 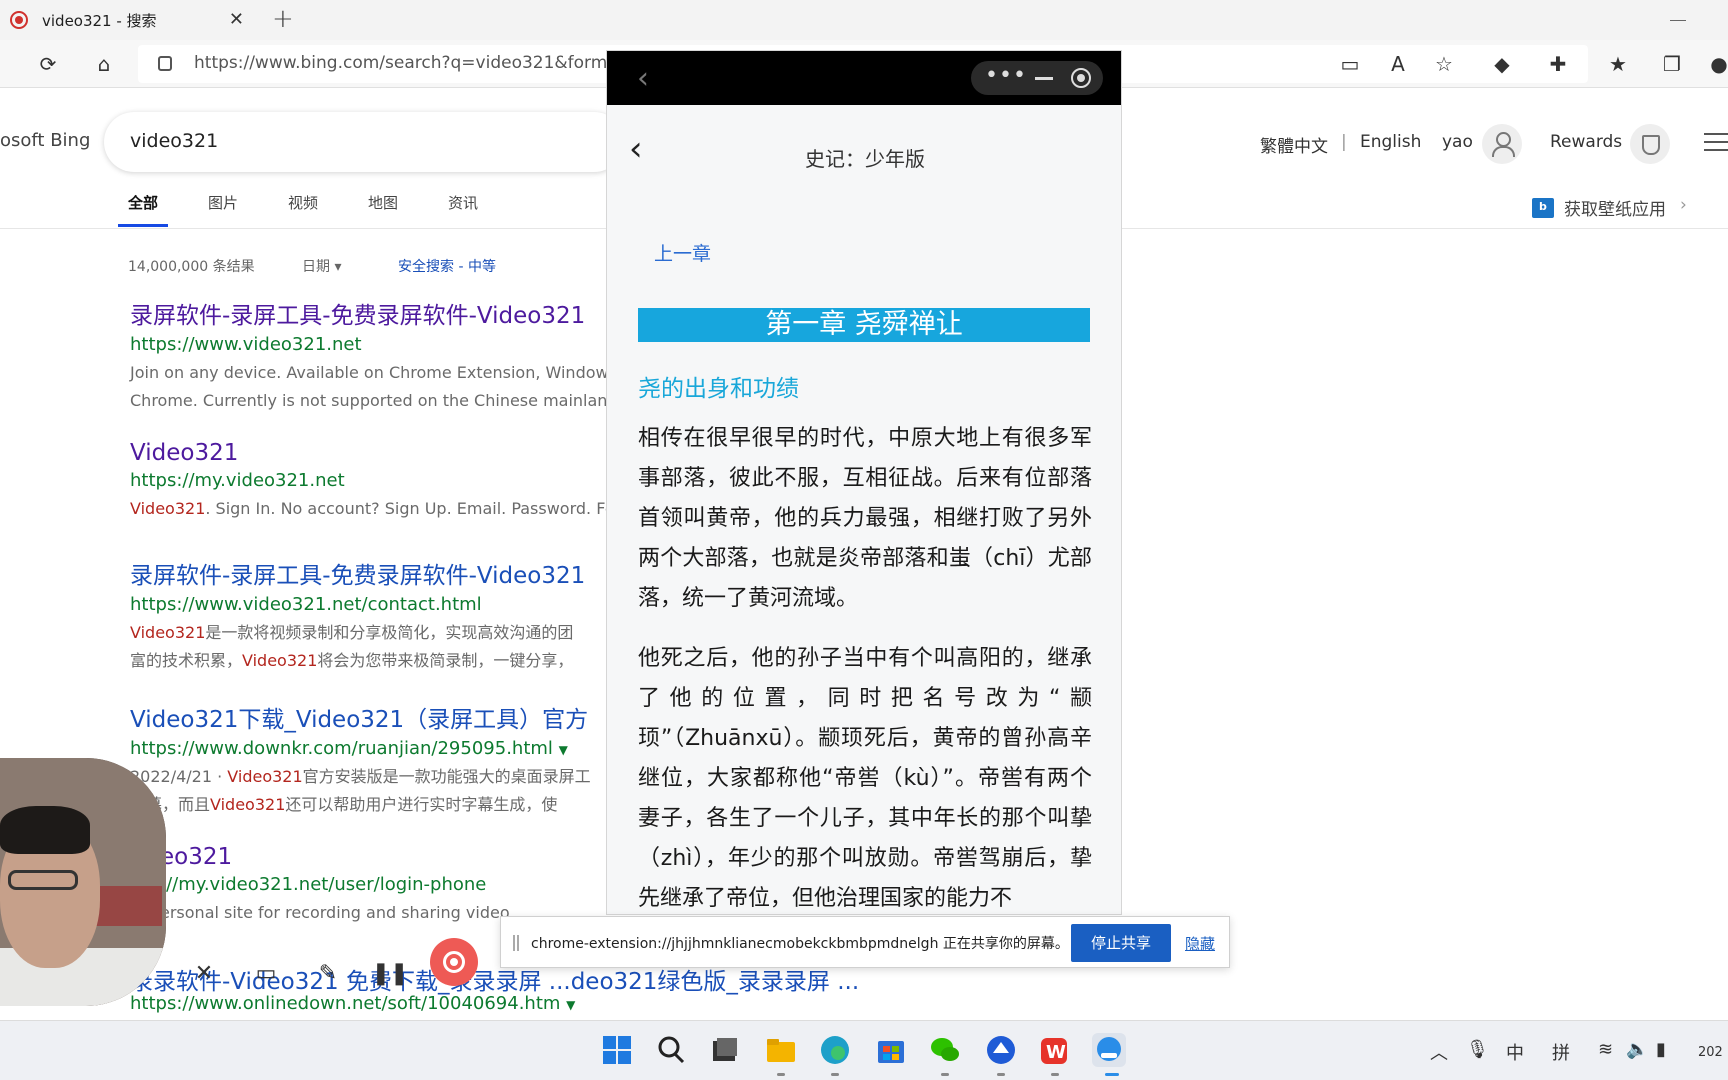 What do you see at coordinates (380, 453) in the screenshot?
I see `result-title: Video321` at bounding box center [380, 453].